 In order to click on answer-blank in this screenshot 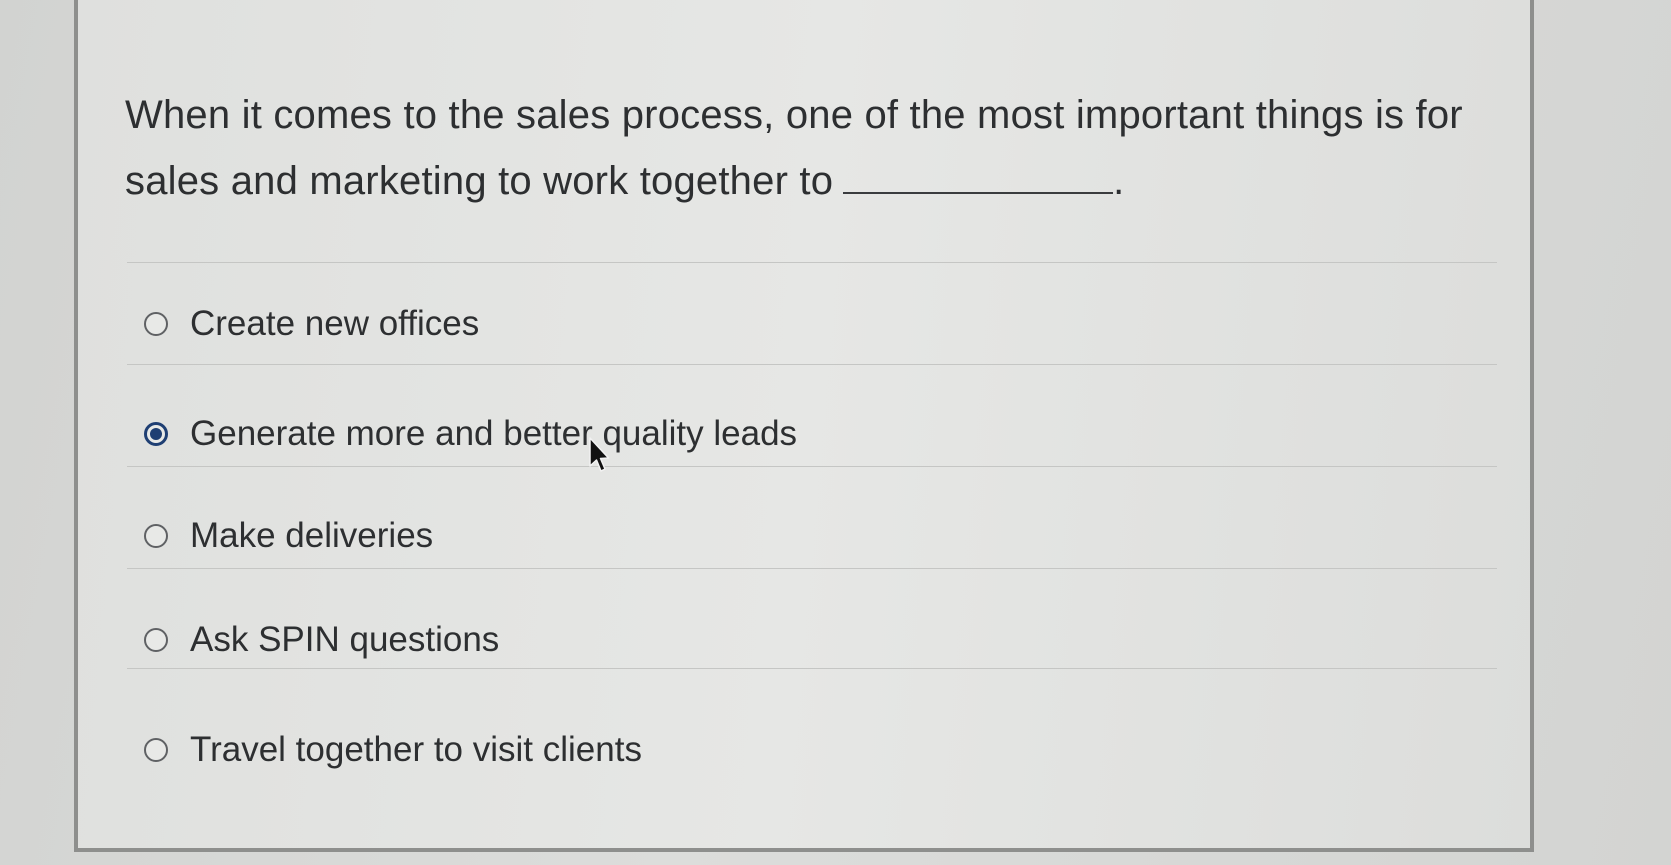, I will do `click(978, 175)`.